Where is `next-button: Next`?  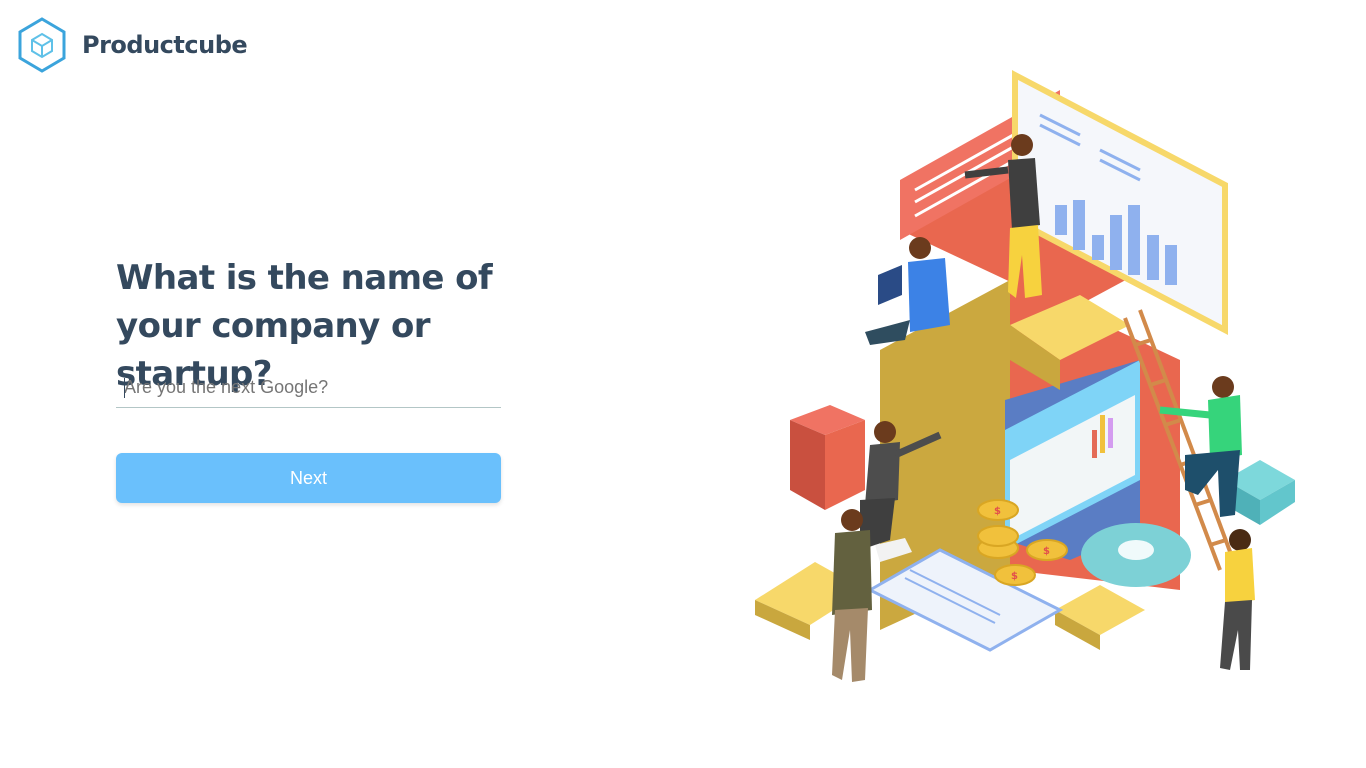
next-button: Next is located at coordinates (308, 478).